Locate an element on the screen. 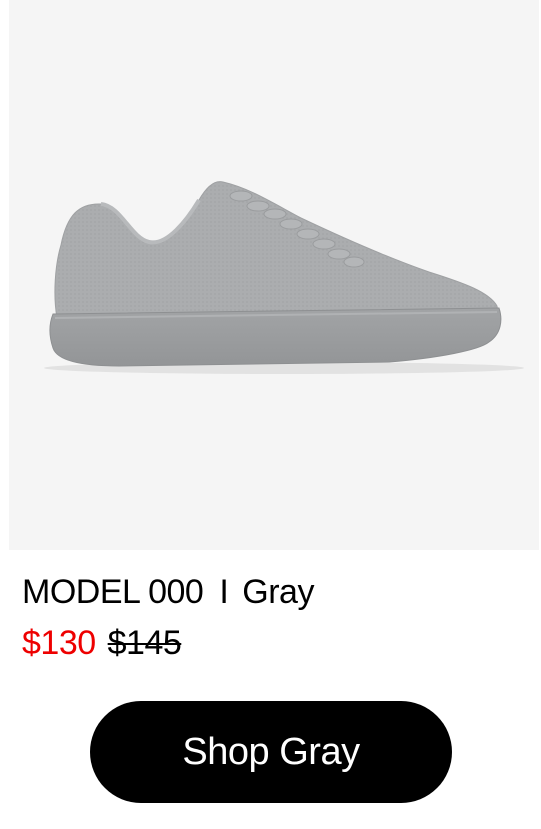  product-title: MODEL 000 I Gray is located at coordinates (168, 592).